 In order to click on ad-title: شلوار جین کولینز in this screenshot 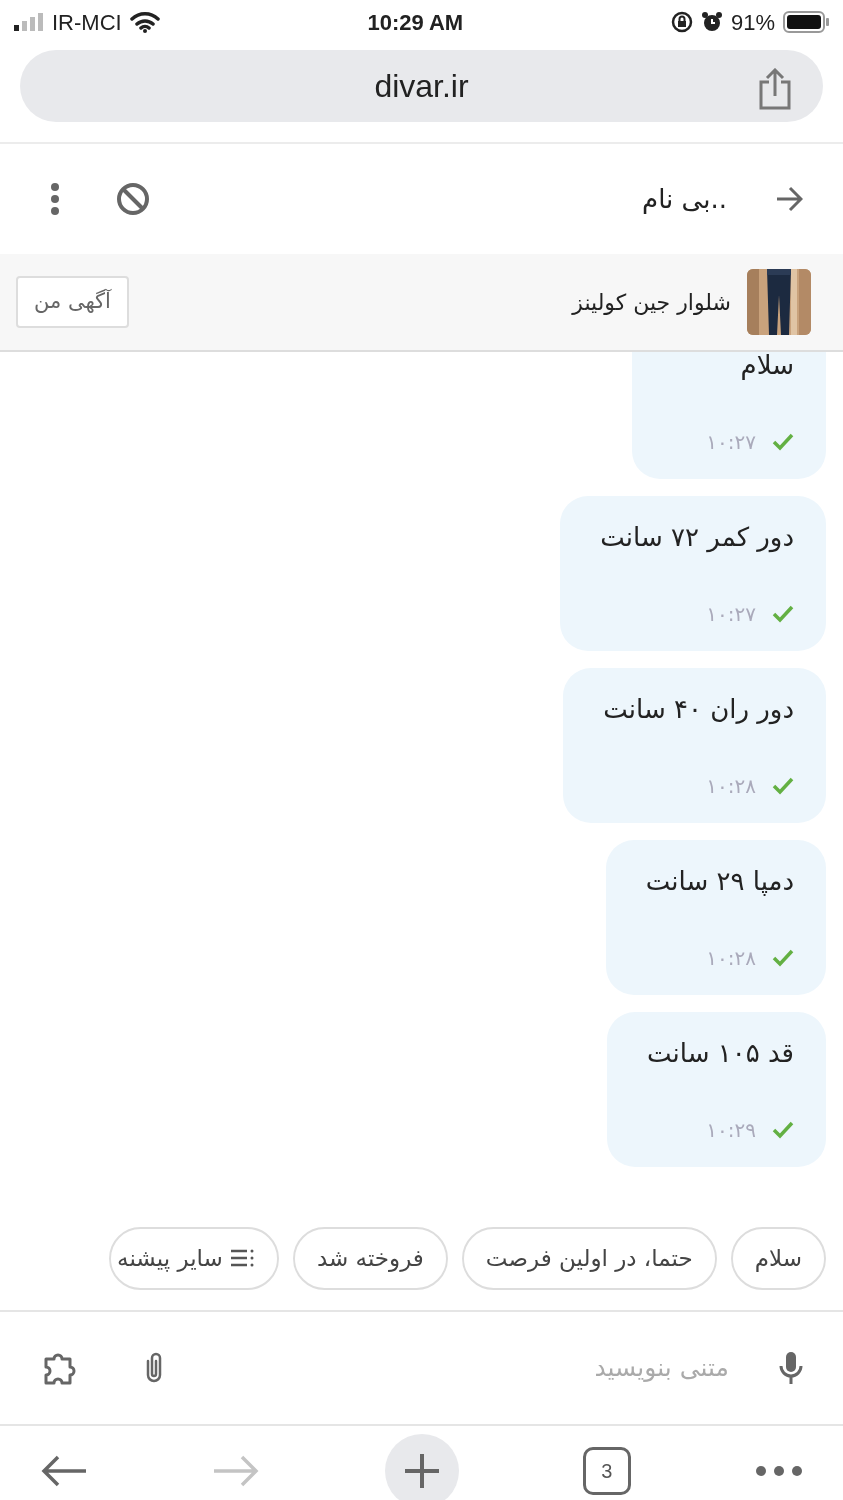, I will do `click(651, 302)`.